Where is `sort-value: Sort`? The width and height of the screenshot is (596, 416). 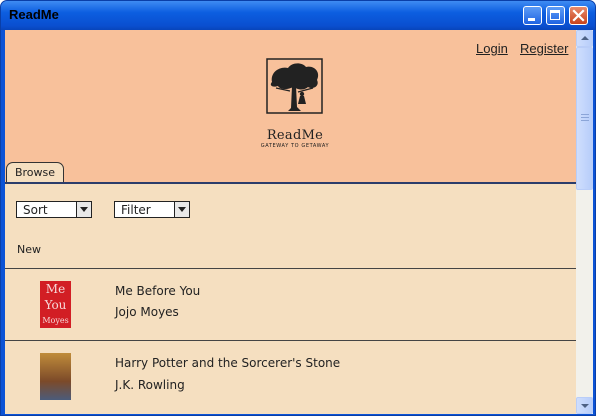
sort-value: Sort is located at coordinates (35, 210).